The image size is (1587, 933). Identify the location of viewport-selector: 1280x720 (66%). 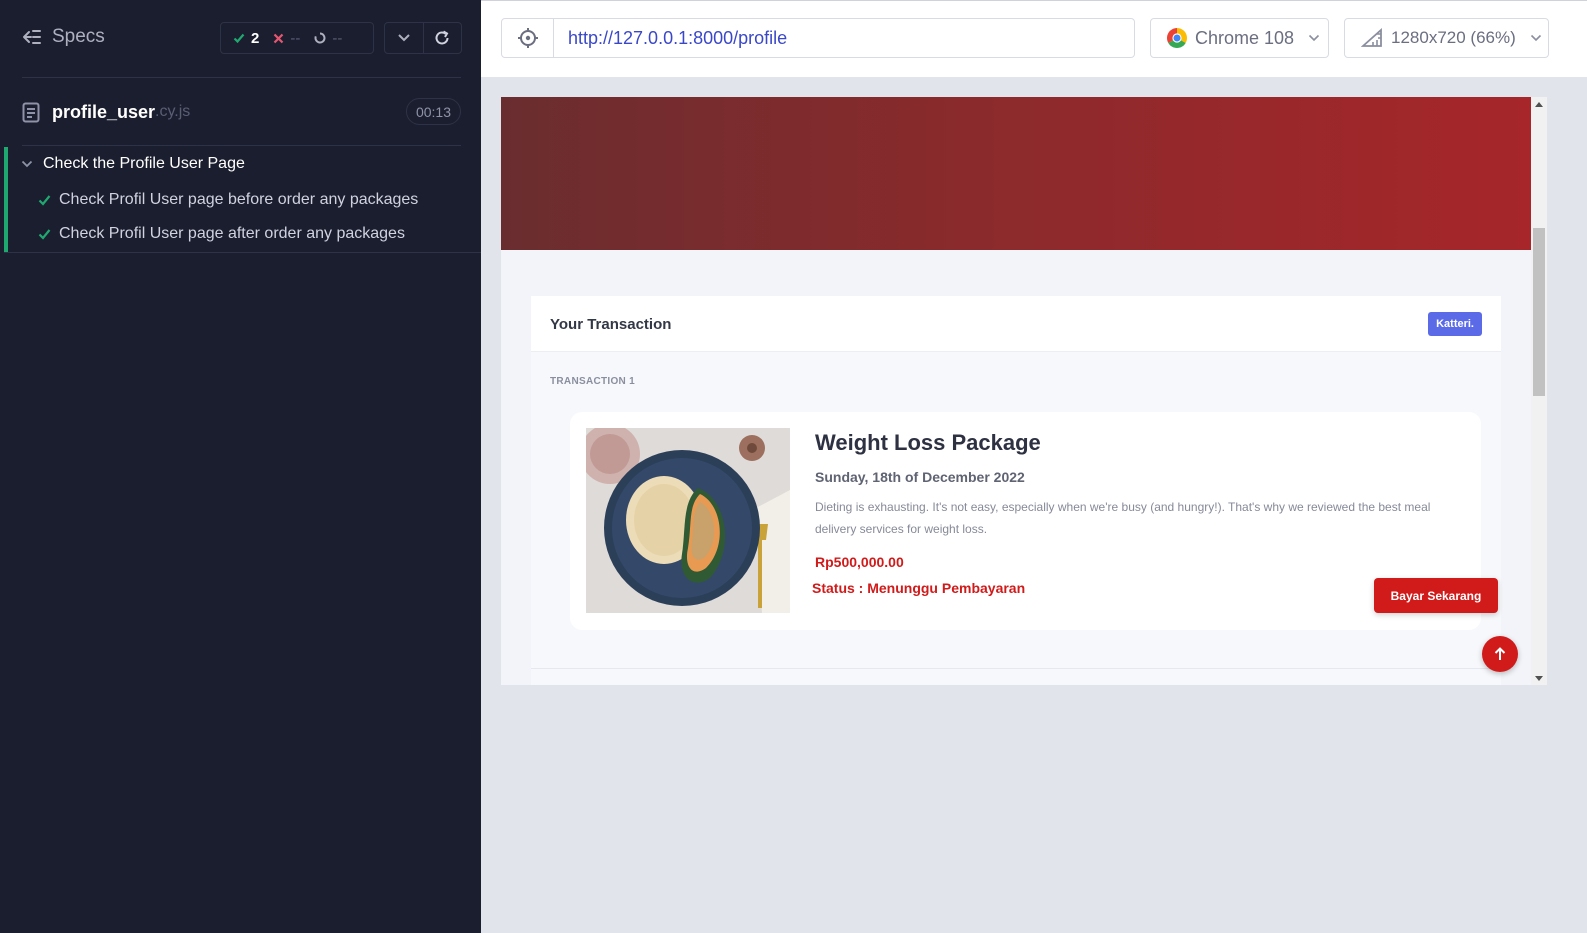
(1446, 38).